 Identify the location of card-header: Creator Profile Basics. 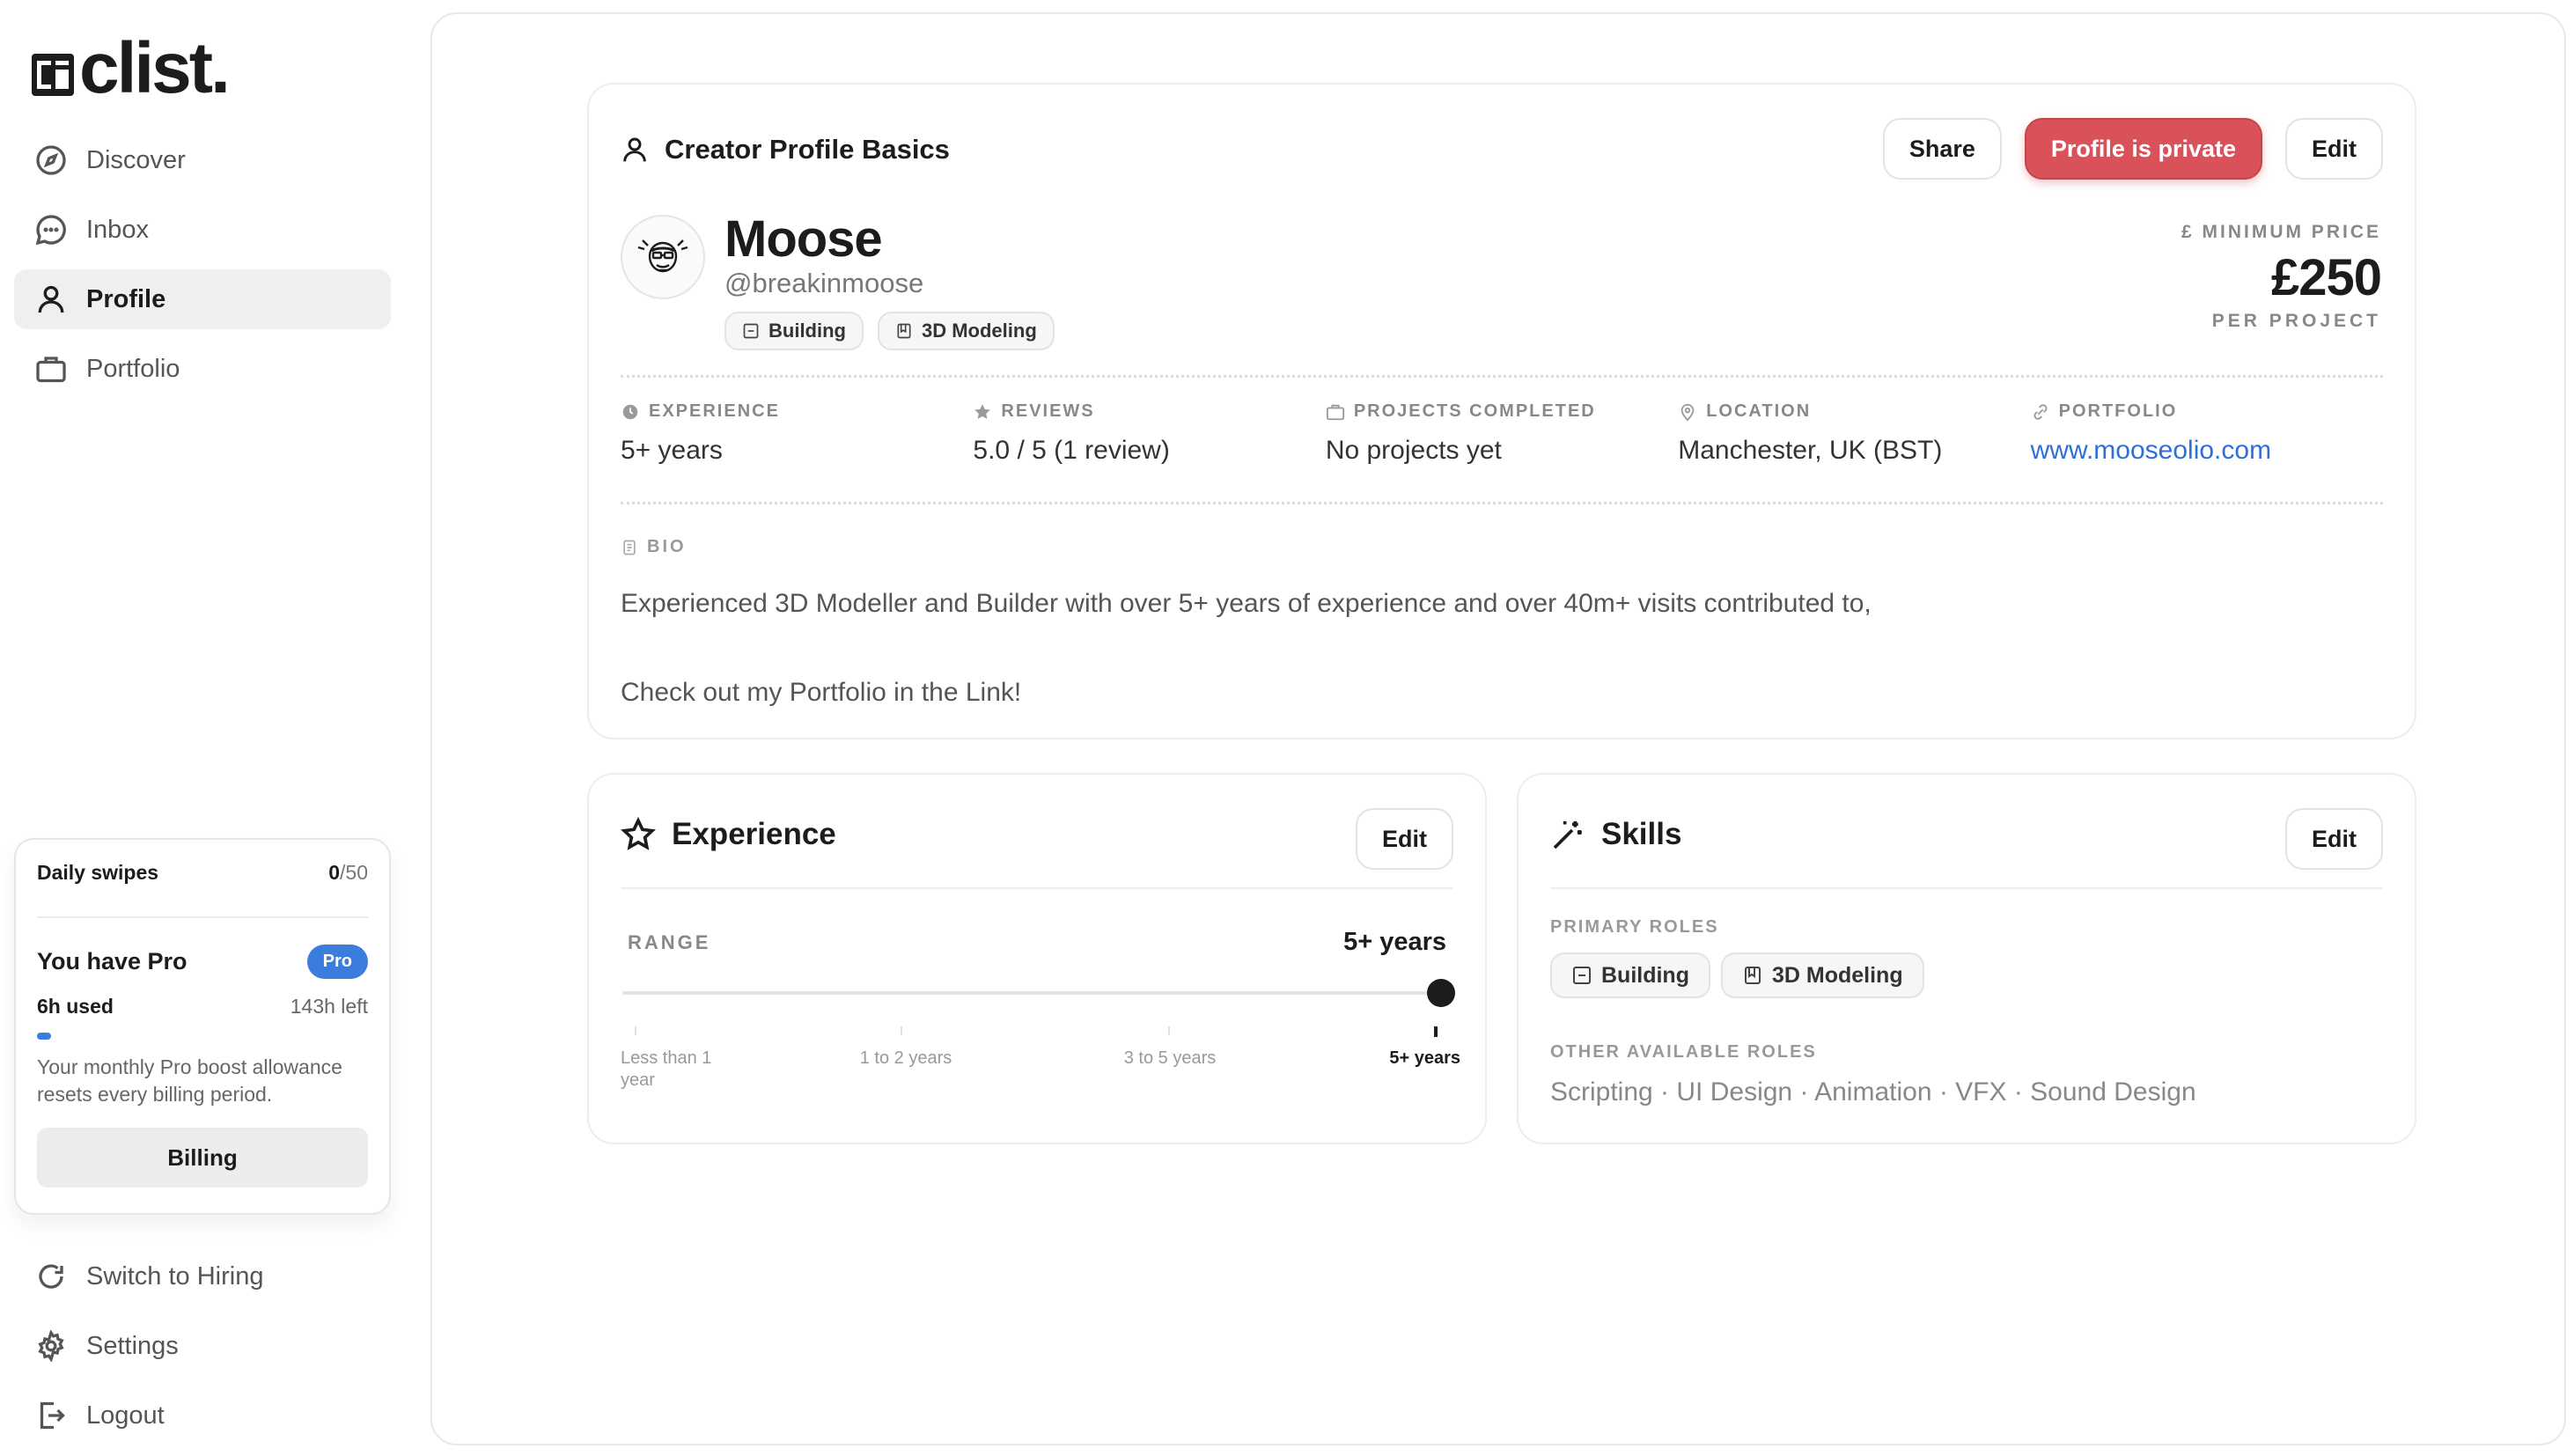
(785, 149).